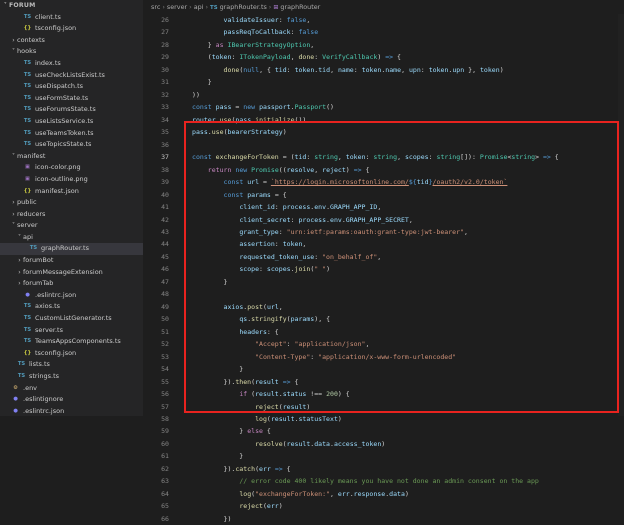 The height and width of the screenshot is (525, 624). What do you see at coordinates (71, 18) in the screenshot?
I see `tree-file: TS client.ts` at bounding box center [71, 18].